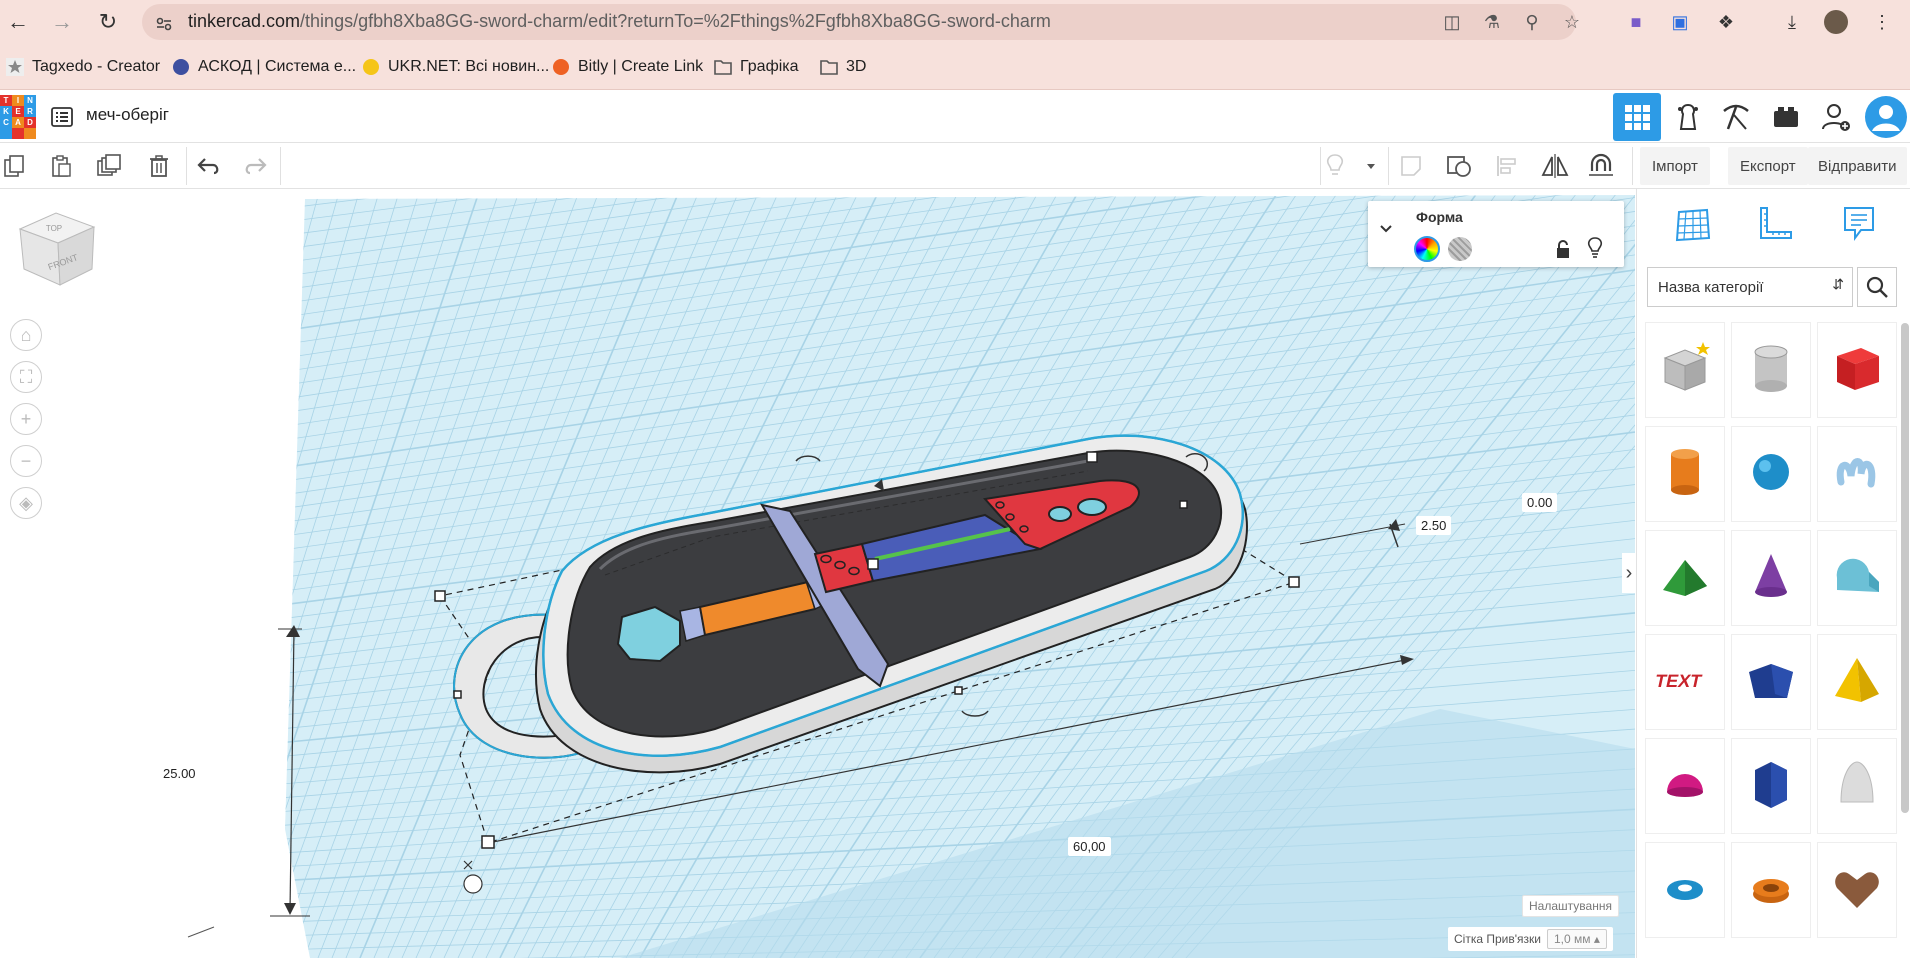 The height and width of the screenshot is (958, 1910). What do you see at coordinates (1427, 249) in the screenshot?
I see `solid-color-swatch` at bounding box center [1427, 249].